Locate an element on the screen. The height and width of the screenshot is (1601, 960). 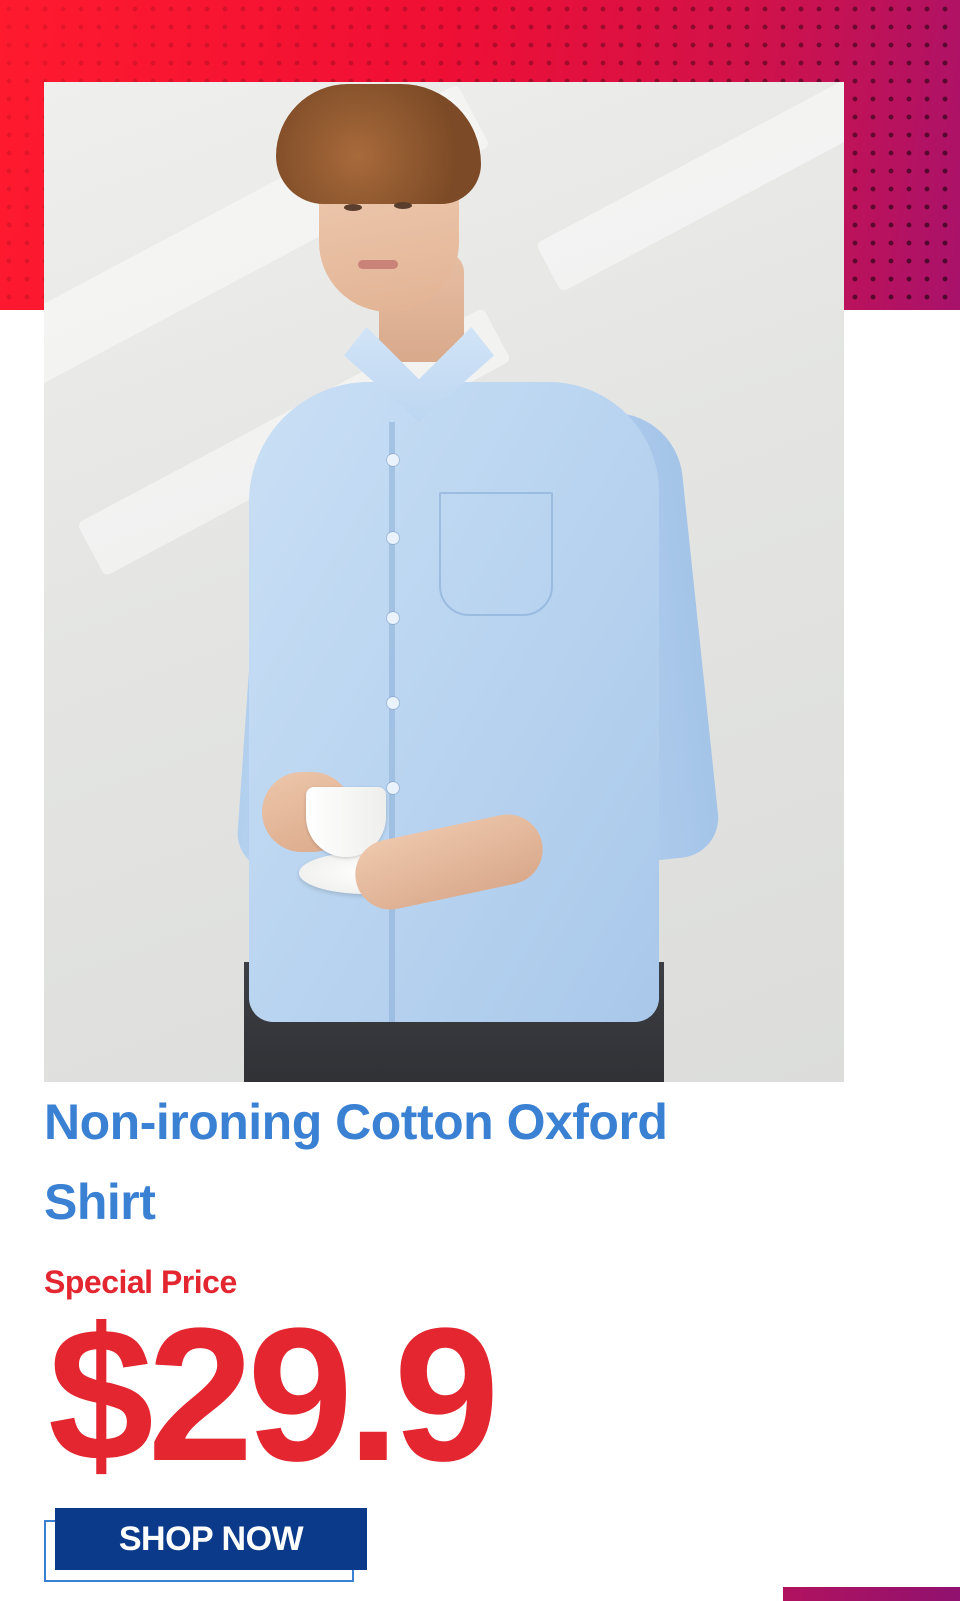
model-hair is located at coordinates (378, 144).